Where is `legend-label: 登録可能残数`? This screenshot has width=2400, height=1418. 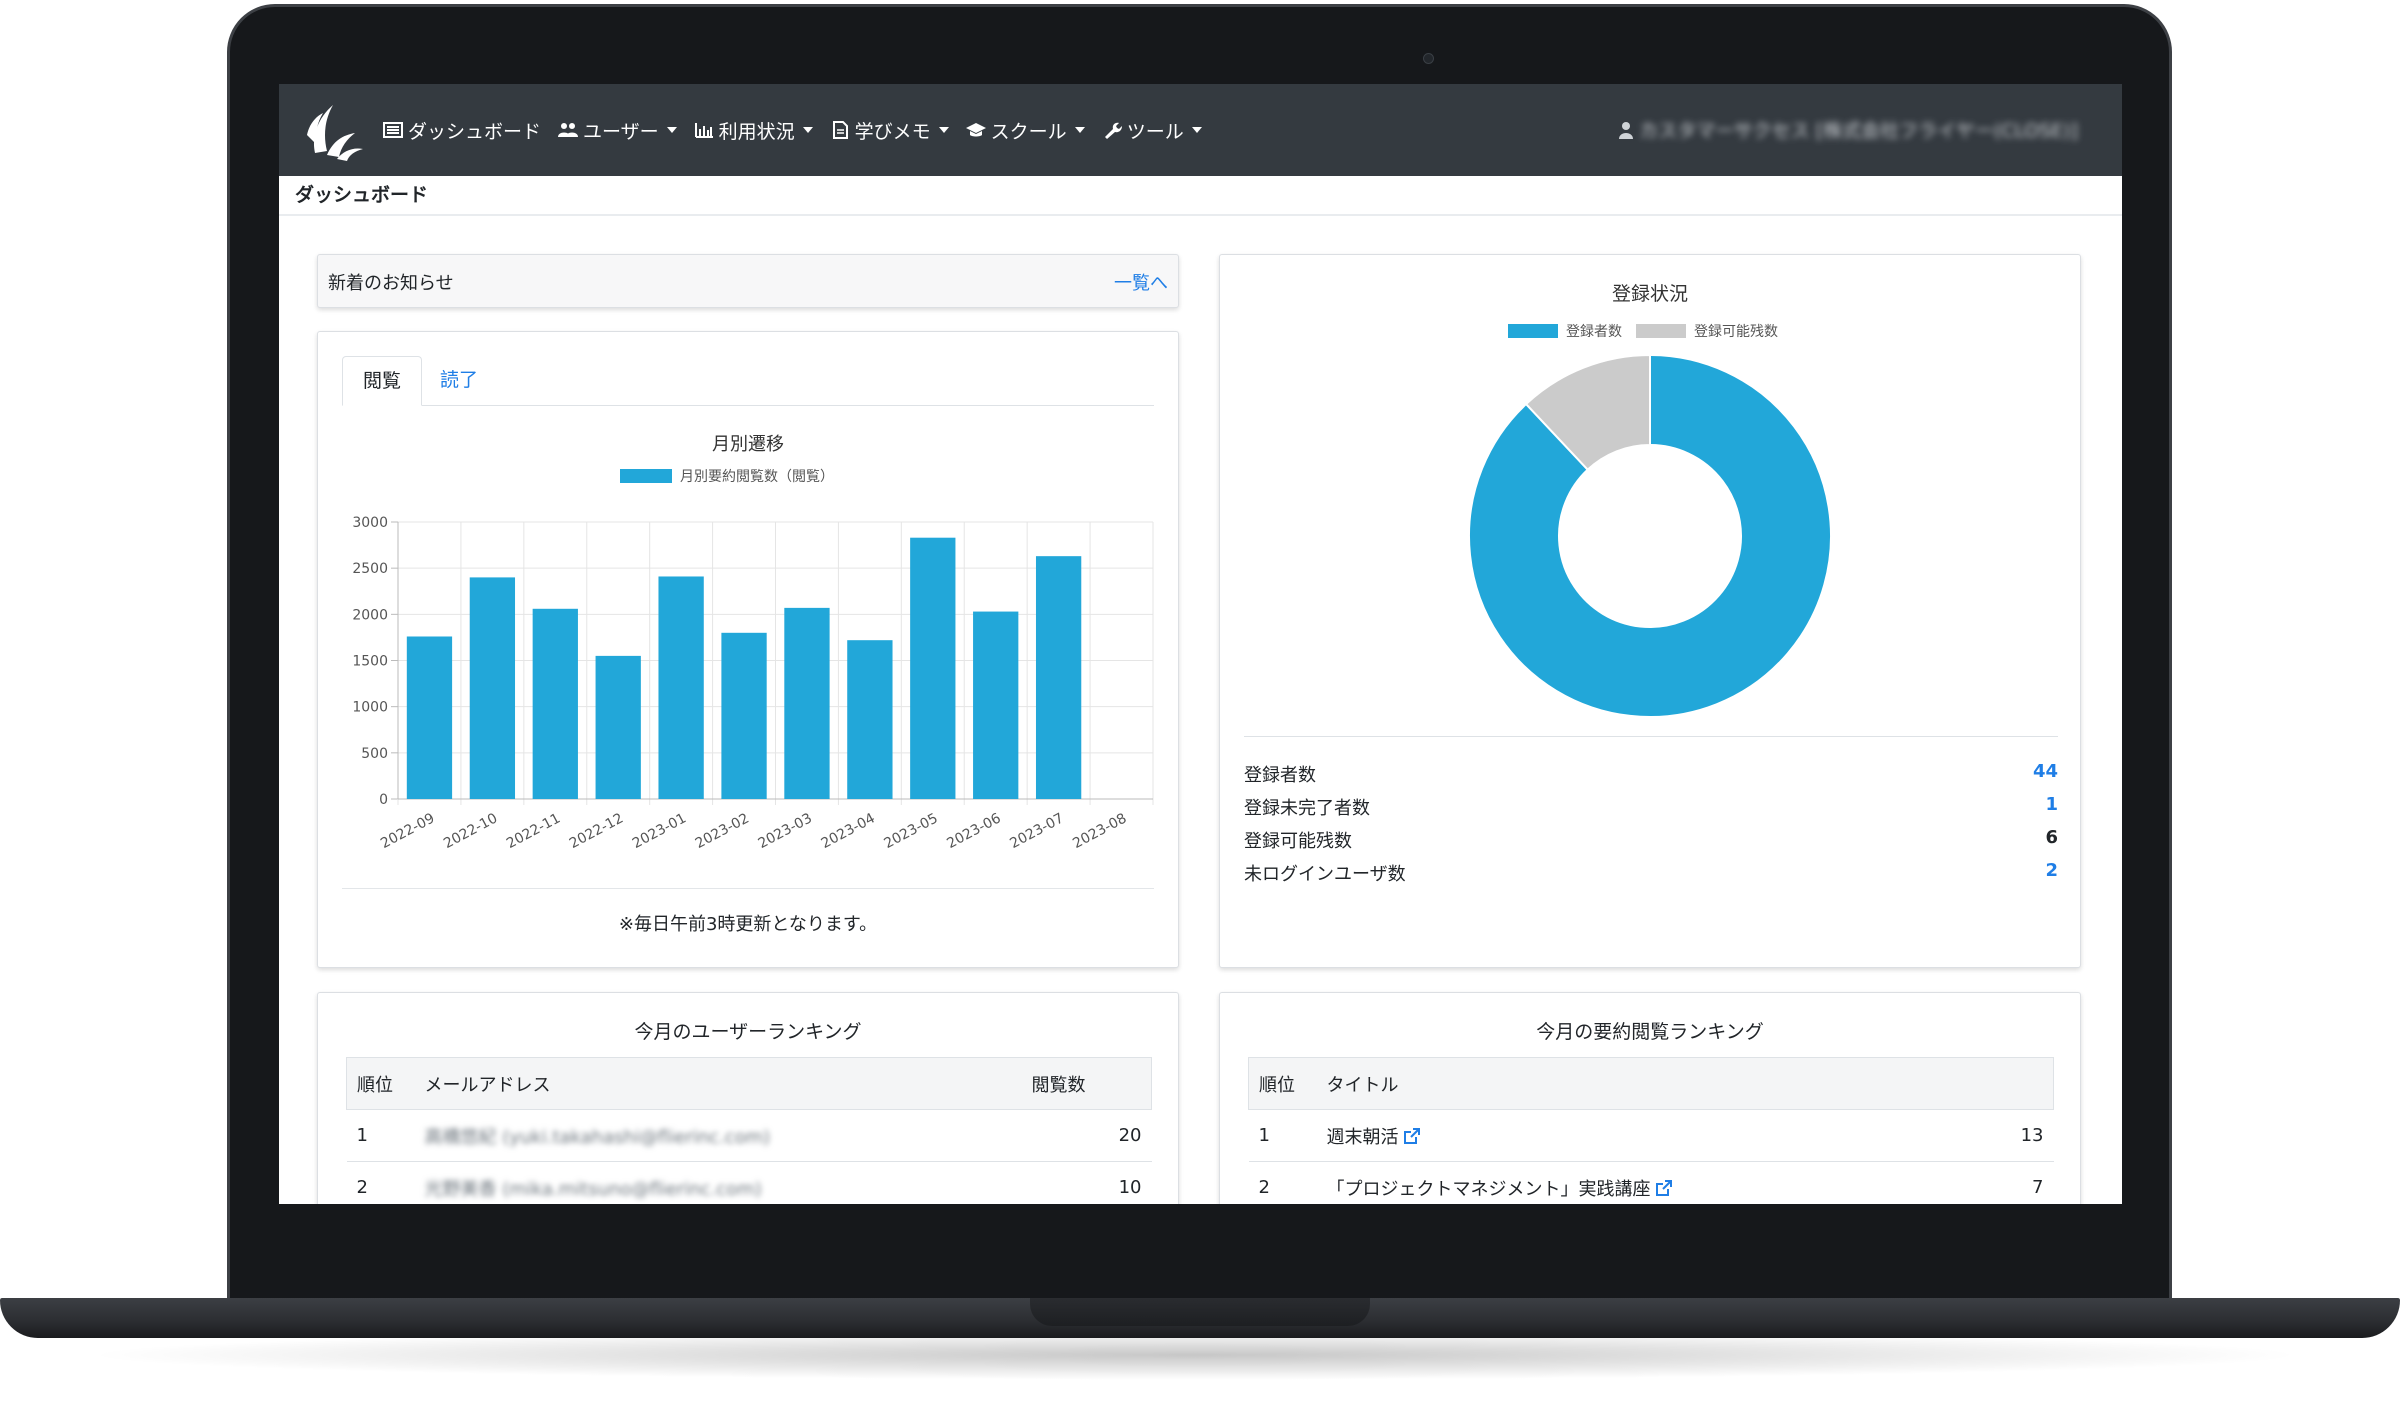 legend-label: 登録可能残数 is located at coordinates (1736, 332).